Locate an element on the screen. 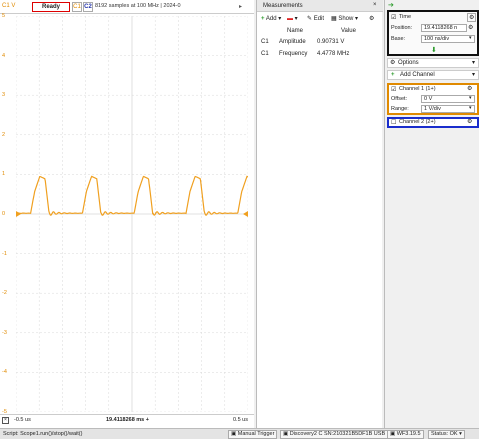 The width and height of the screenshot is (479, 439). measurements-toolbar: + Add ▾ ▬ ▾ ✎ Edit ▦ Show ▾ ⚙ is located at coordinates (320, 19).